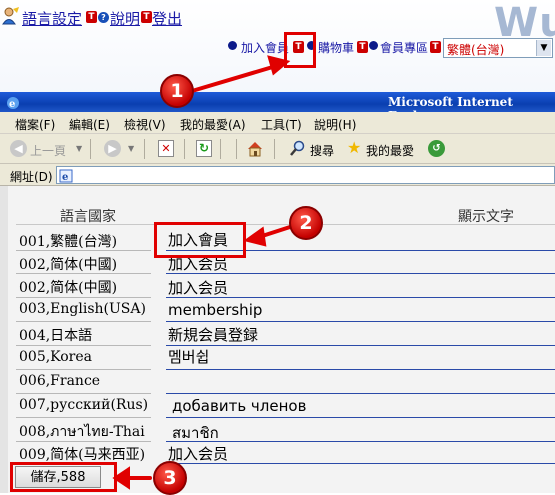 The image size is (555, 495). What do you see at coordinates (170, 478) in the screenshot?
I see `step-marker: 3` at bounding box center [170, 478].